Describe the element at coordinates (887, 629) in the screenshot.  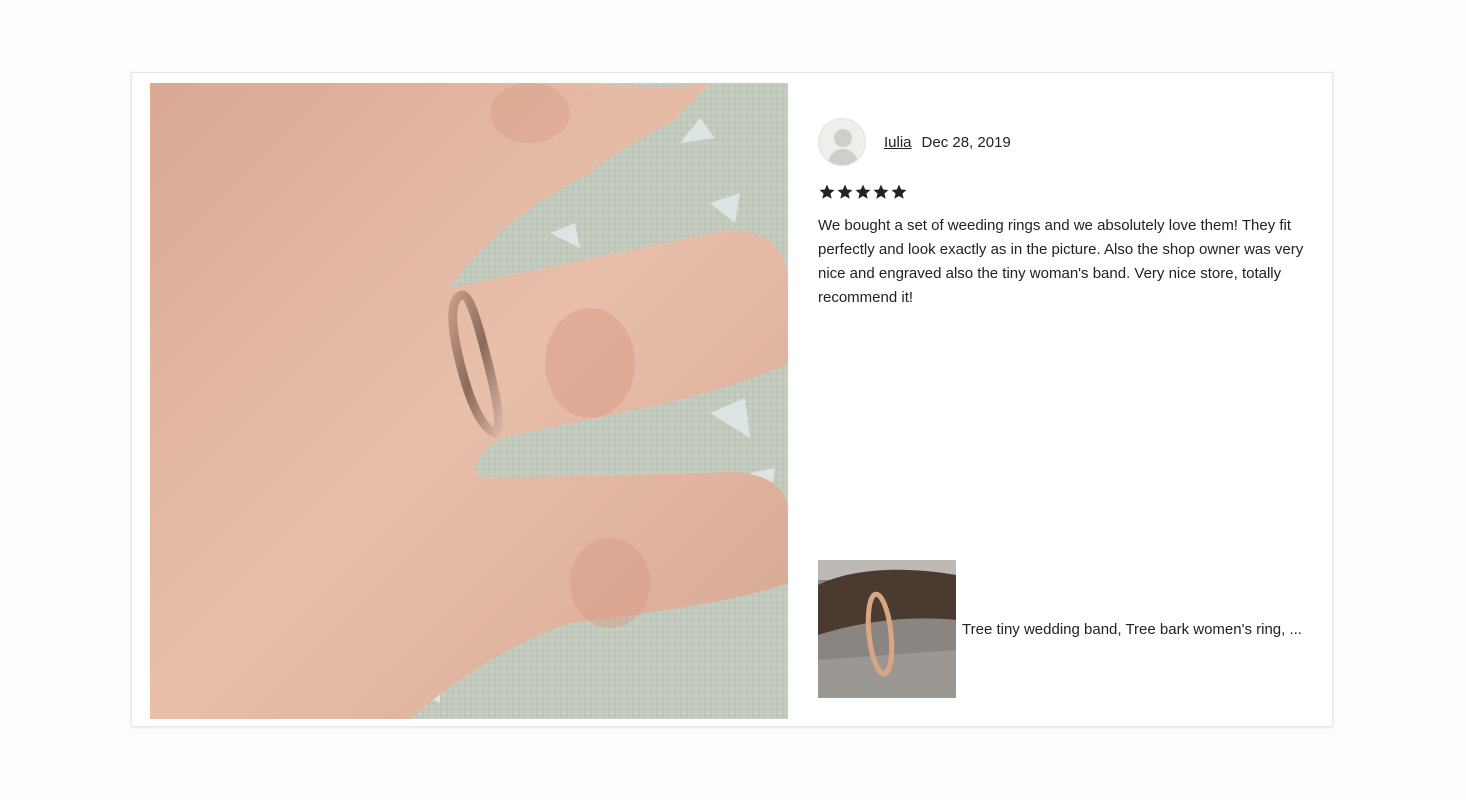
I see `listing-thumbnail` at that location.